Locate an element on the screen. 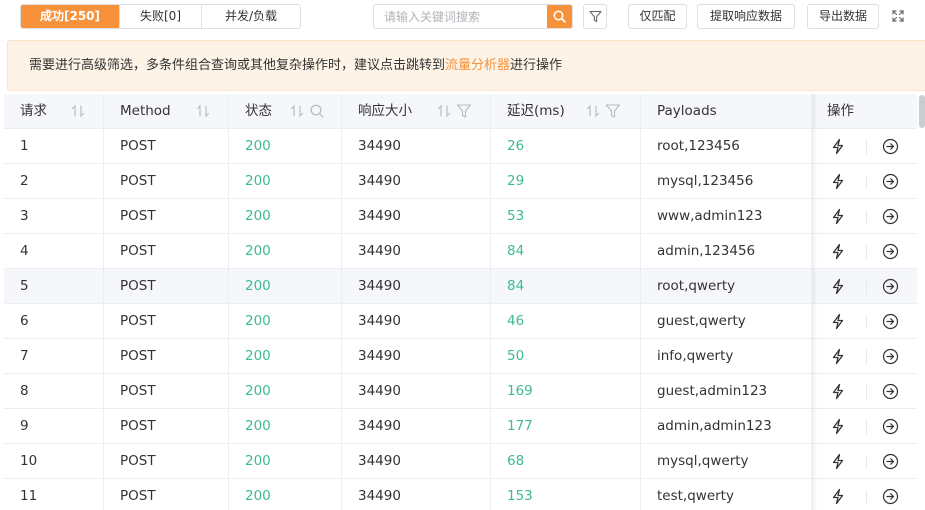  table-row: 7 POST 200 34490 50 info,qwerty is located at coordinates (460, 356).